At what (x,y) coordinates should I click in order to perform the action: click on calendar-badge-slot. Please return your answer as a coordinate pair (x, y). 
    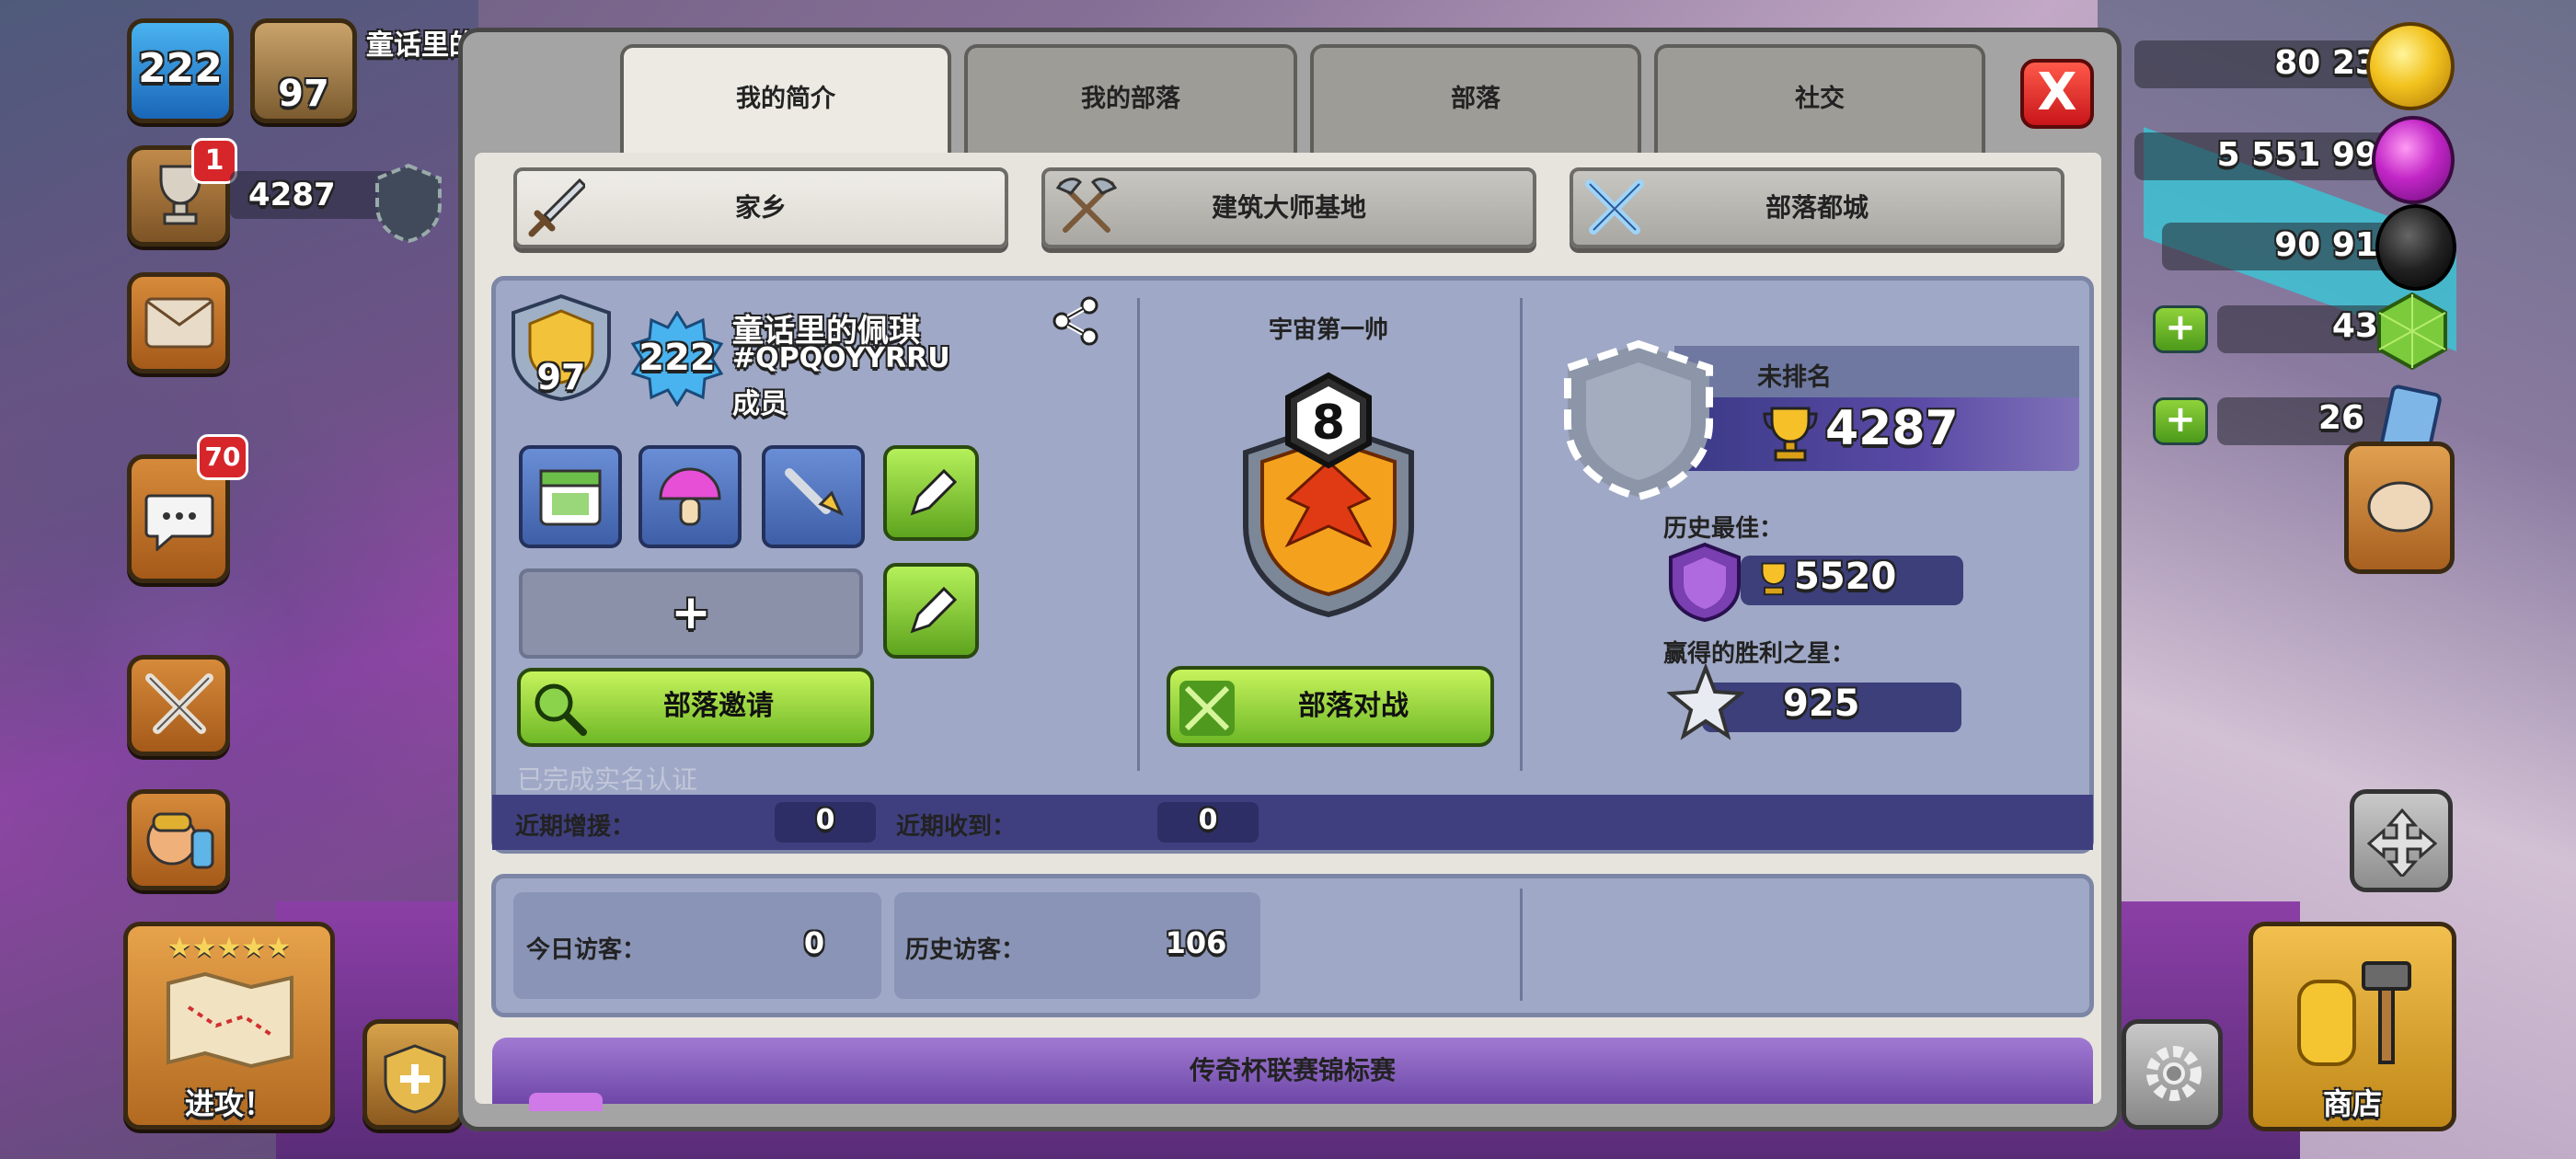
    Looking at the image, I should click on (570, 496).